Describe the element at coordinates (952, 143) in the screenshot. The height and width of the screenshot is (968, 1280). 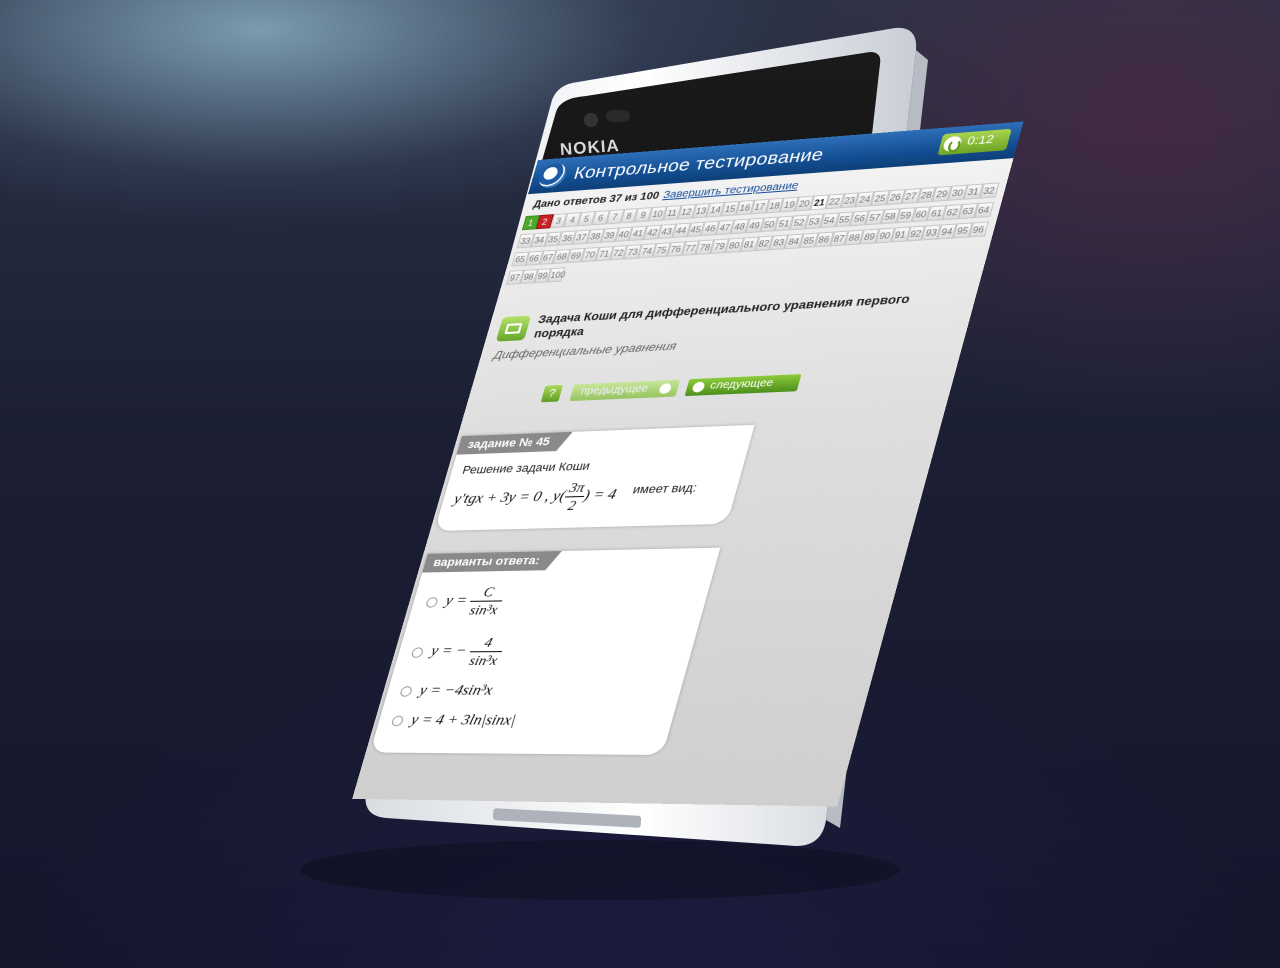
I see `timer-icon` at that location.